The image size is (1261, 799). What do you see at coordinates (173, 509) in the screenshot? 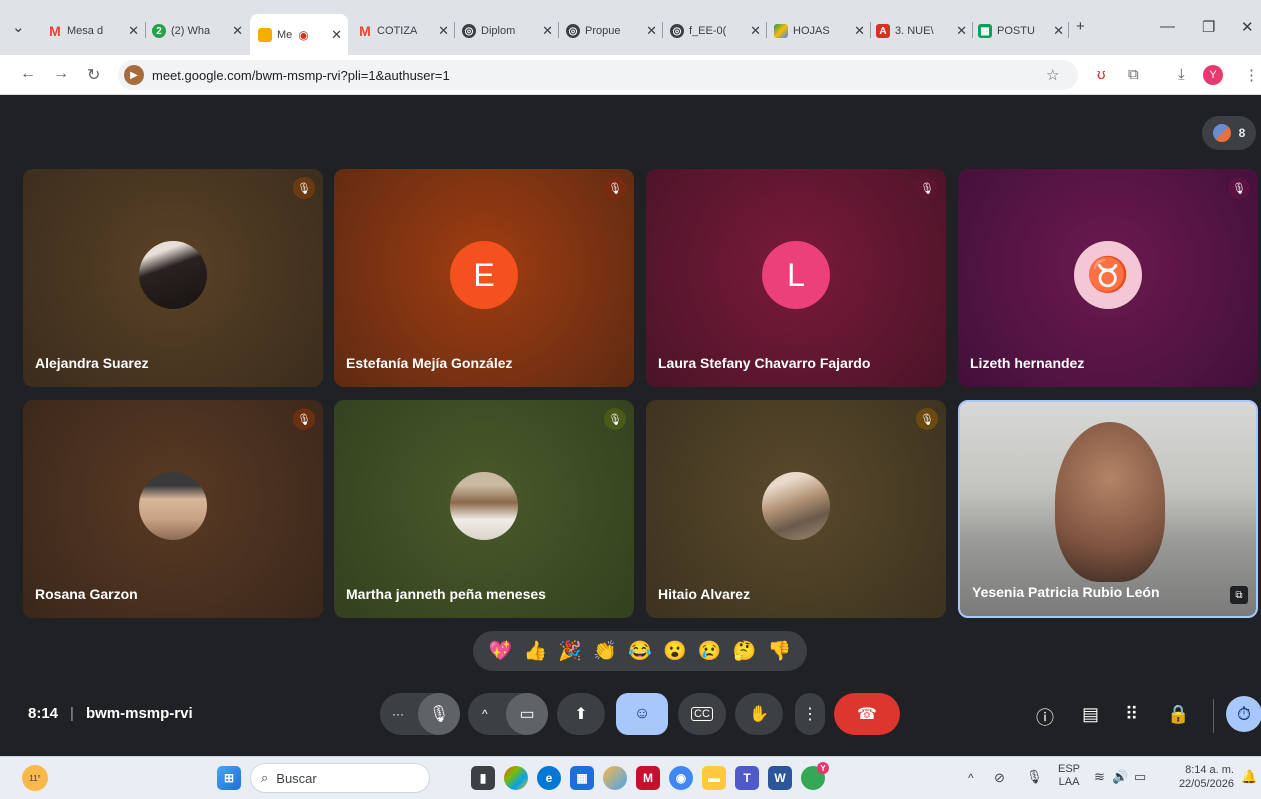
I see `participant-tile: 🎙 Rosana Garzon` at bounding box center [173, 509].